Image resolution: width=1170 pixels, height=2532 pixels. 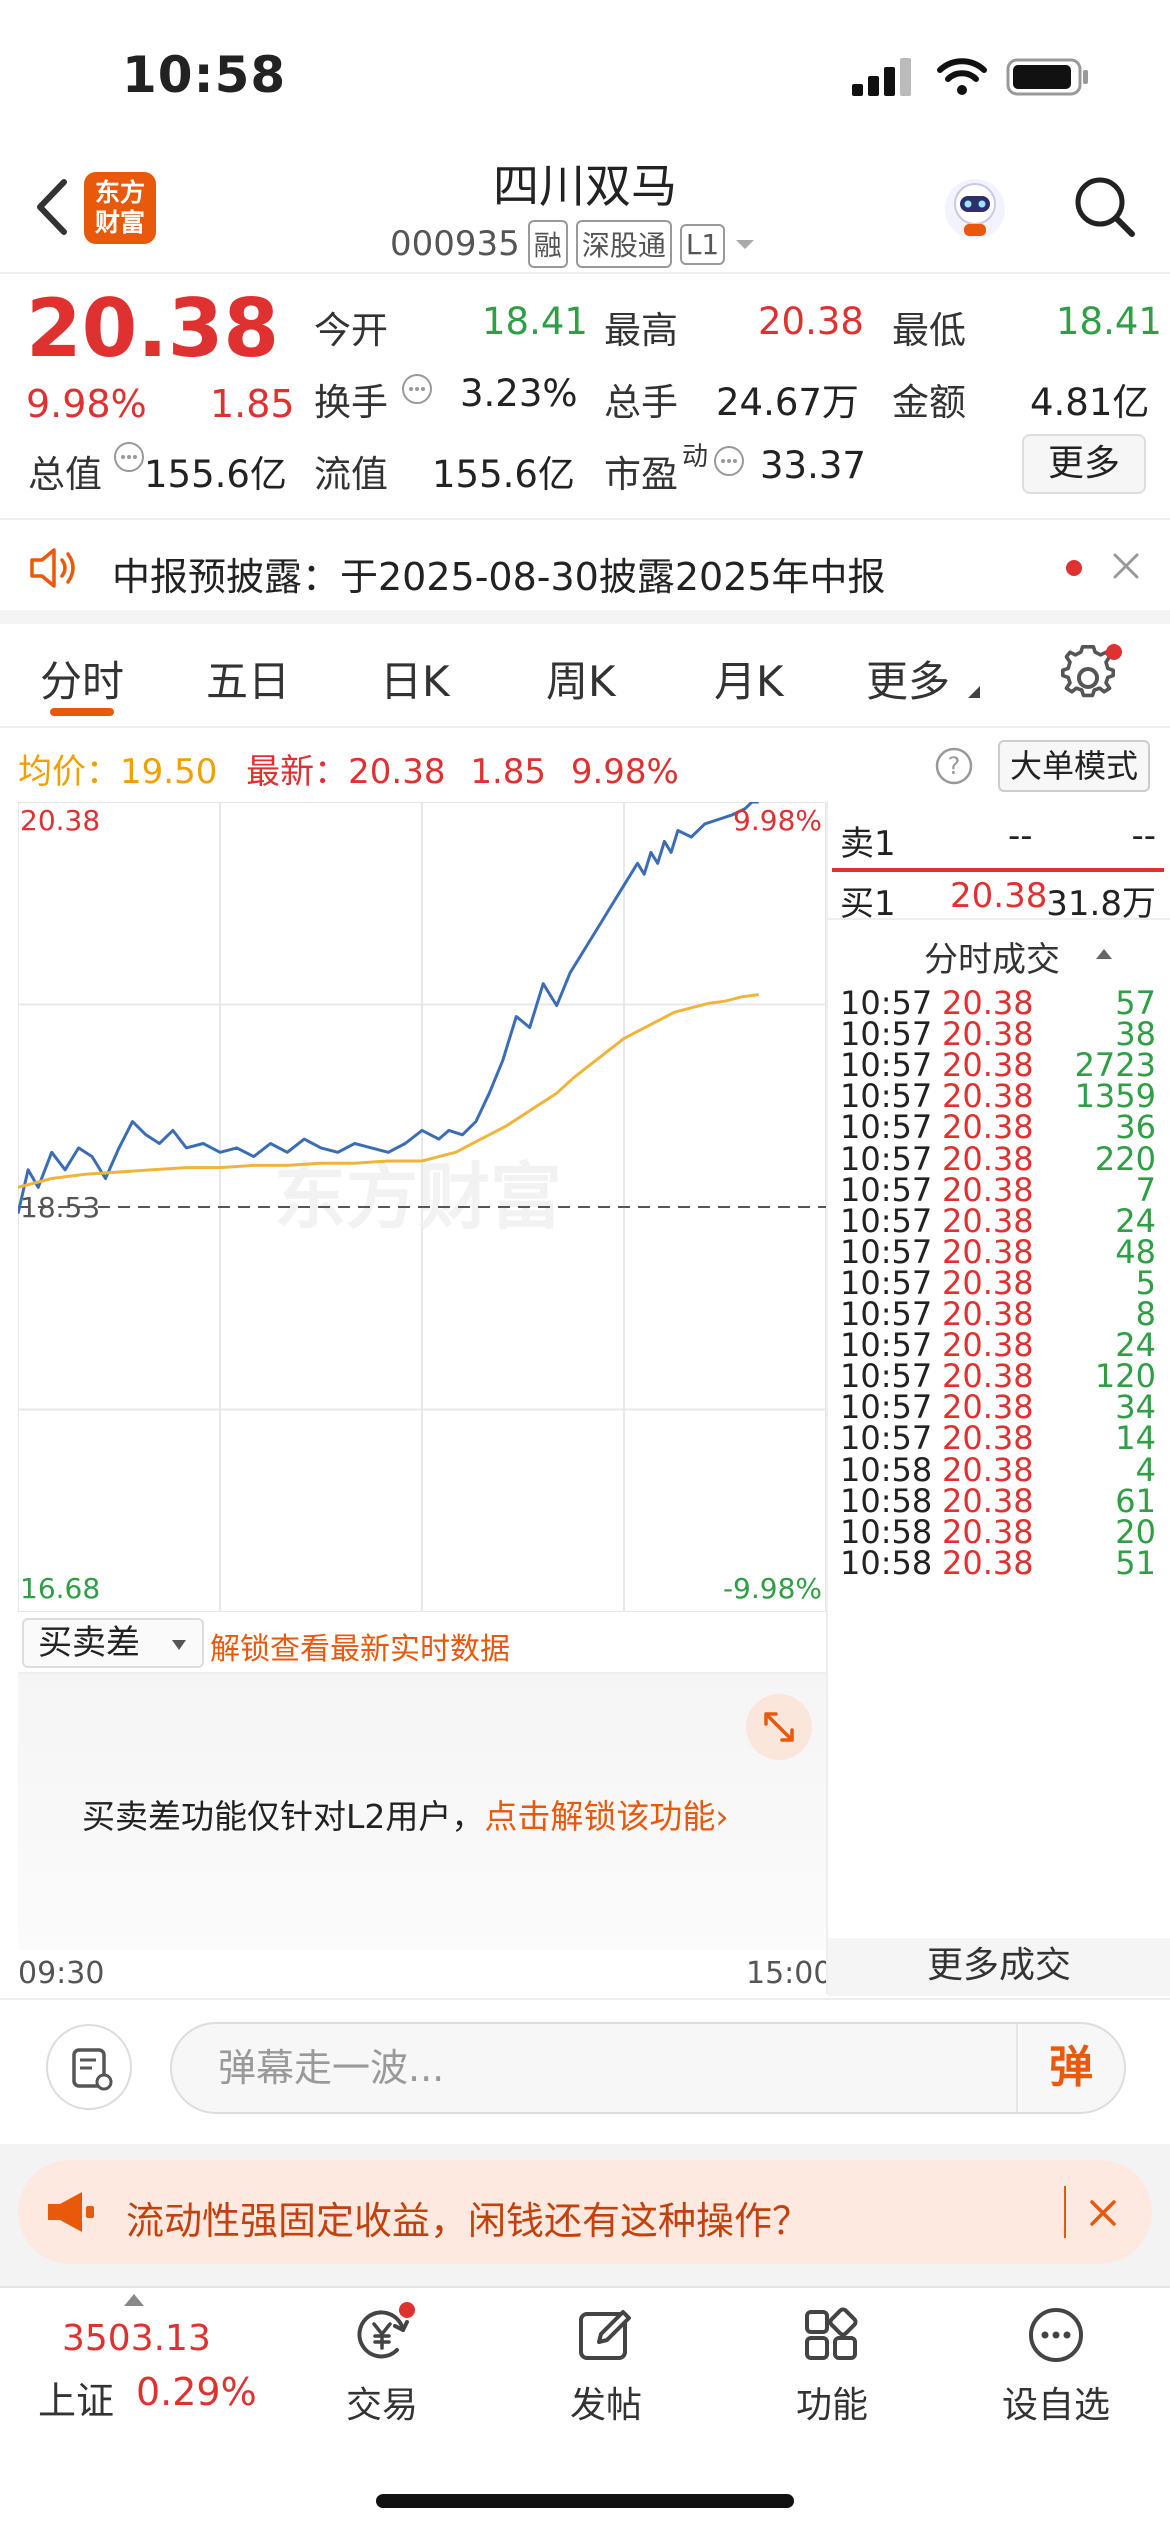 What do you see at coordinates (92, 2069) in the screenshot?
I see `danmu-doc-icon` at bounding box center [92, 2069].